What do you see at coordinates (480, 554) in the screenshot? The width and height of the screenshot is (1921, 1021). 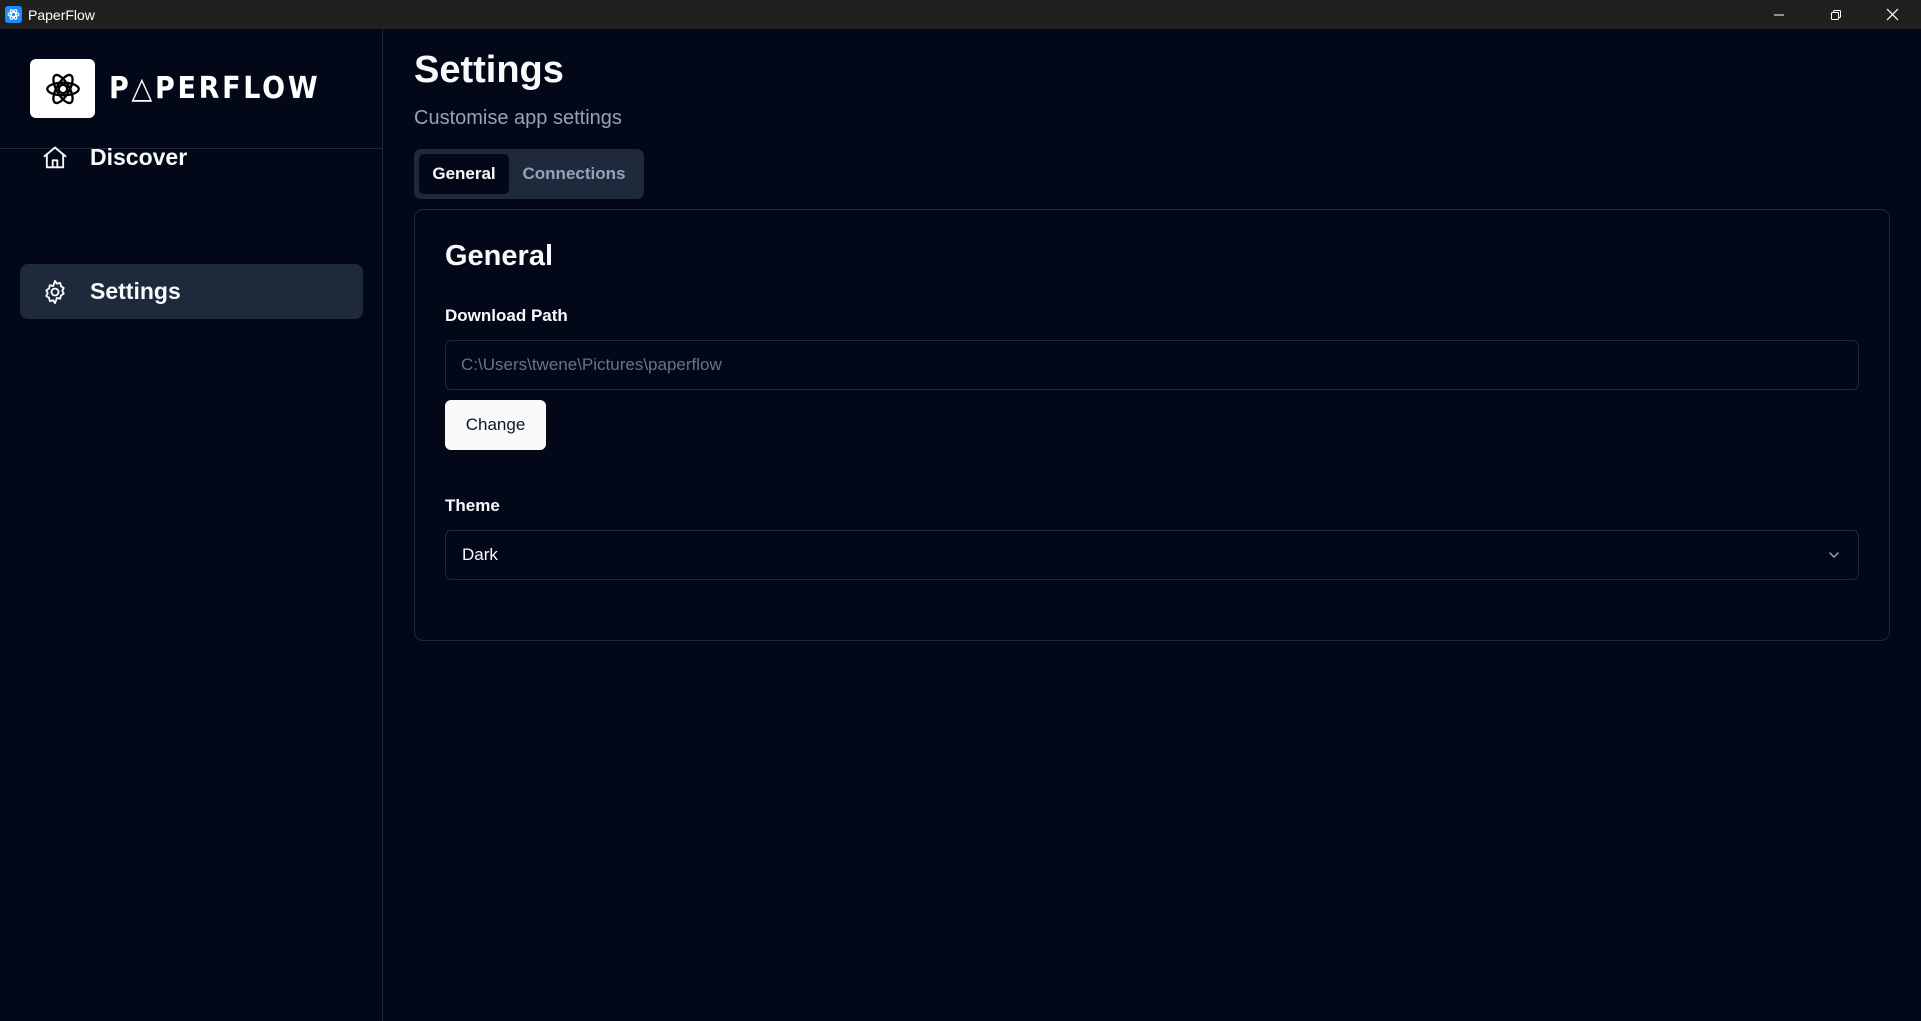 I see `theme-selected-value: Dark` at bounding box center [480, 554].